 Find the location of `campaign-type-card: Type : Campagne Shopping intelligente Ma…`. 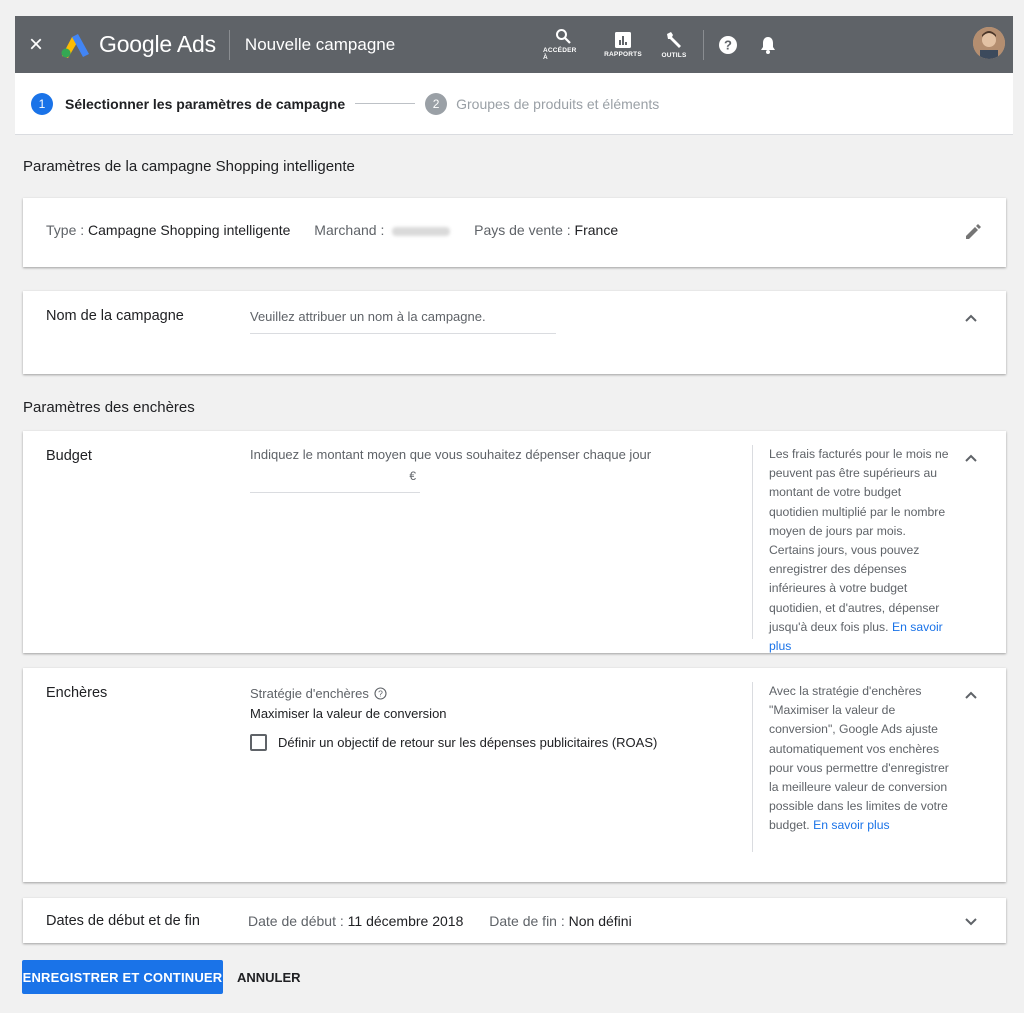

campaign-type-card: Type : Campagne Shopping intelligente Ma… is located at coordinates (514, 232).